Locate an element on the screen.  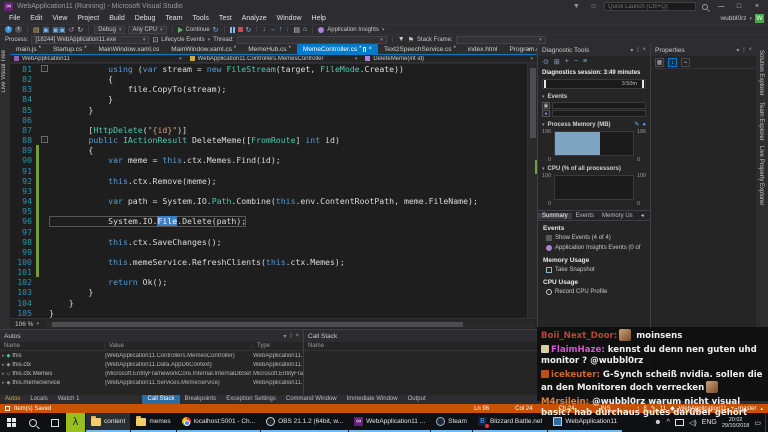
record-cpu-link: Record CPU Profile is located at coordinates (594, 292).